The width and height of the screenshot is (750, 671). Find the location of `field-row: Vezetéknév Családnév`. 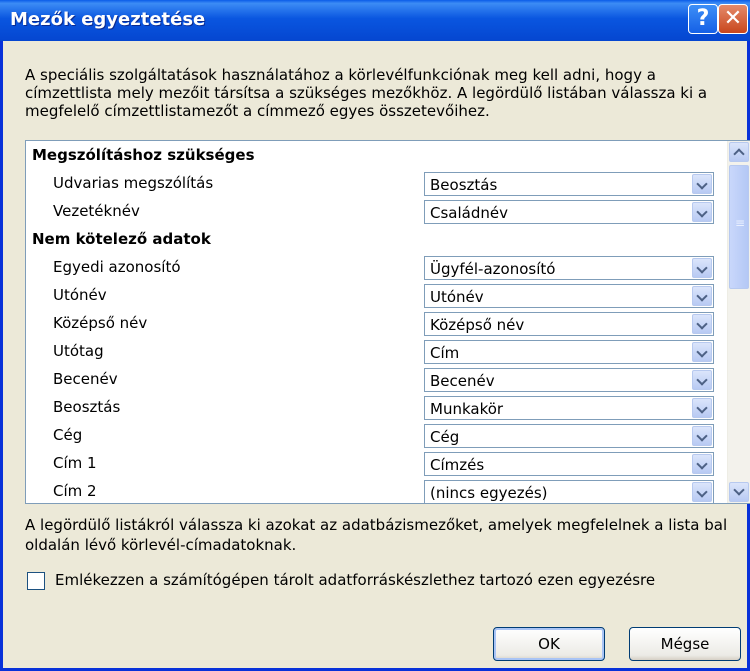

field-row: Vezetéknév Családnév is located at coordinates (376, 211).